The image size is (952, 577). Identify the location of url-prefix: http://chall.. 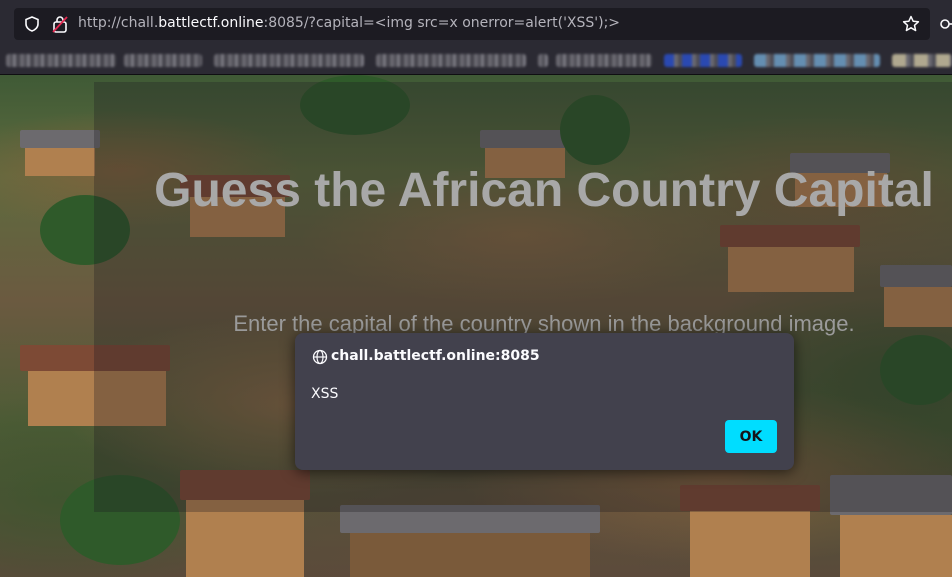
(118, 23).